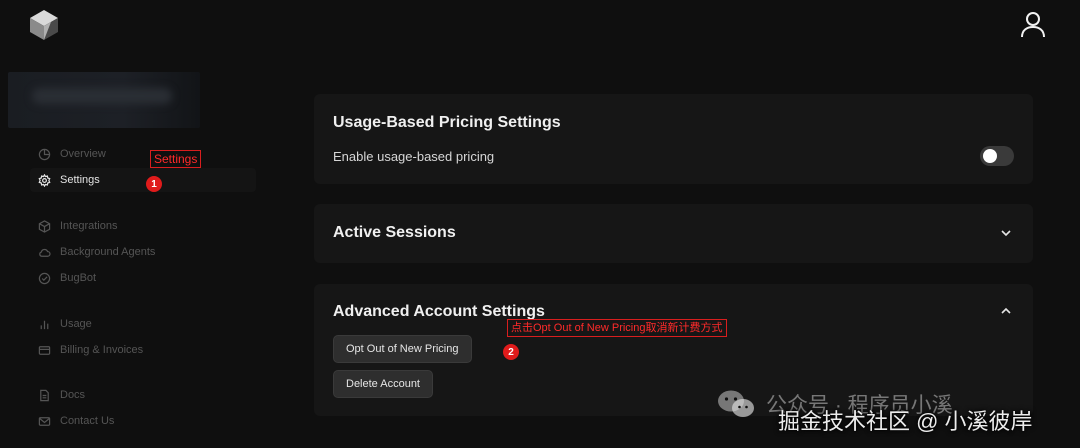 The width and height of the screenshot is (1080, 448). I want to click on sidebar-item-integrations: Integrations, so click(77, 226).